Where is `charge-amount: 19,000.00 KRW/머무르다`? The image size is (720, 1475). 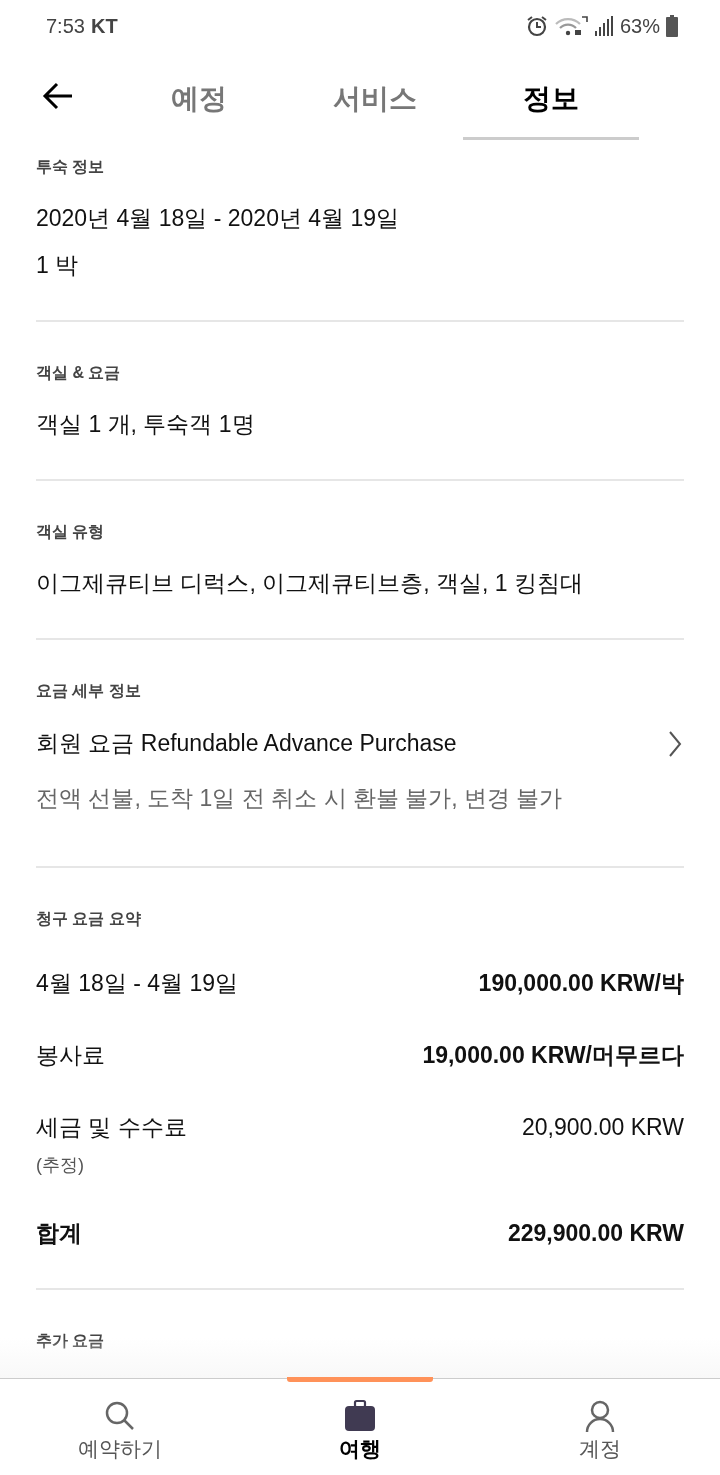 charge-amount: 19,000.00 KRW/머무르다 is located at coordinates (553, 1055).